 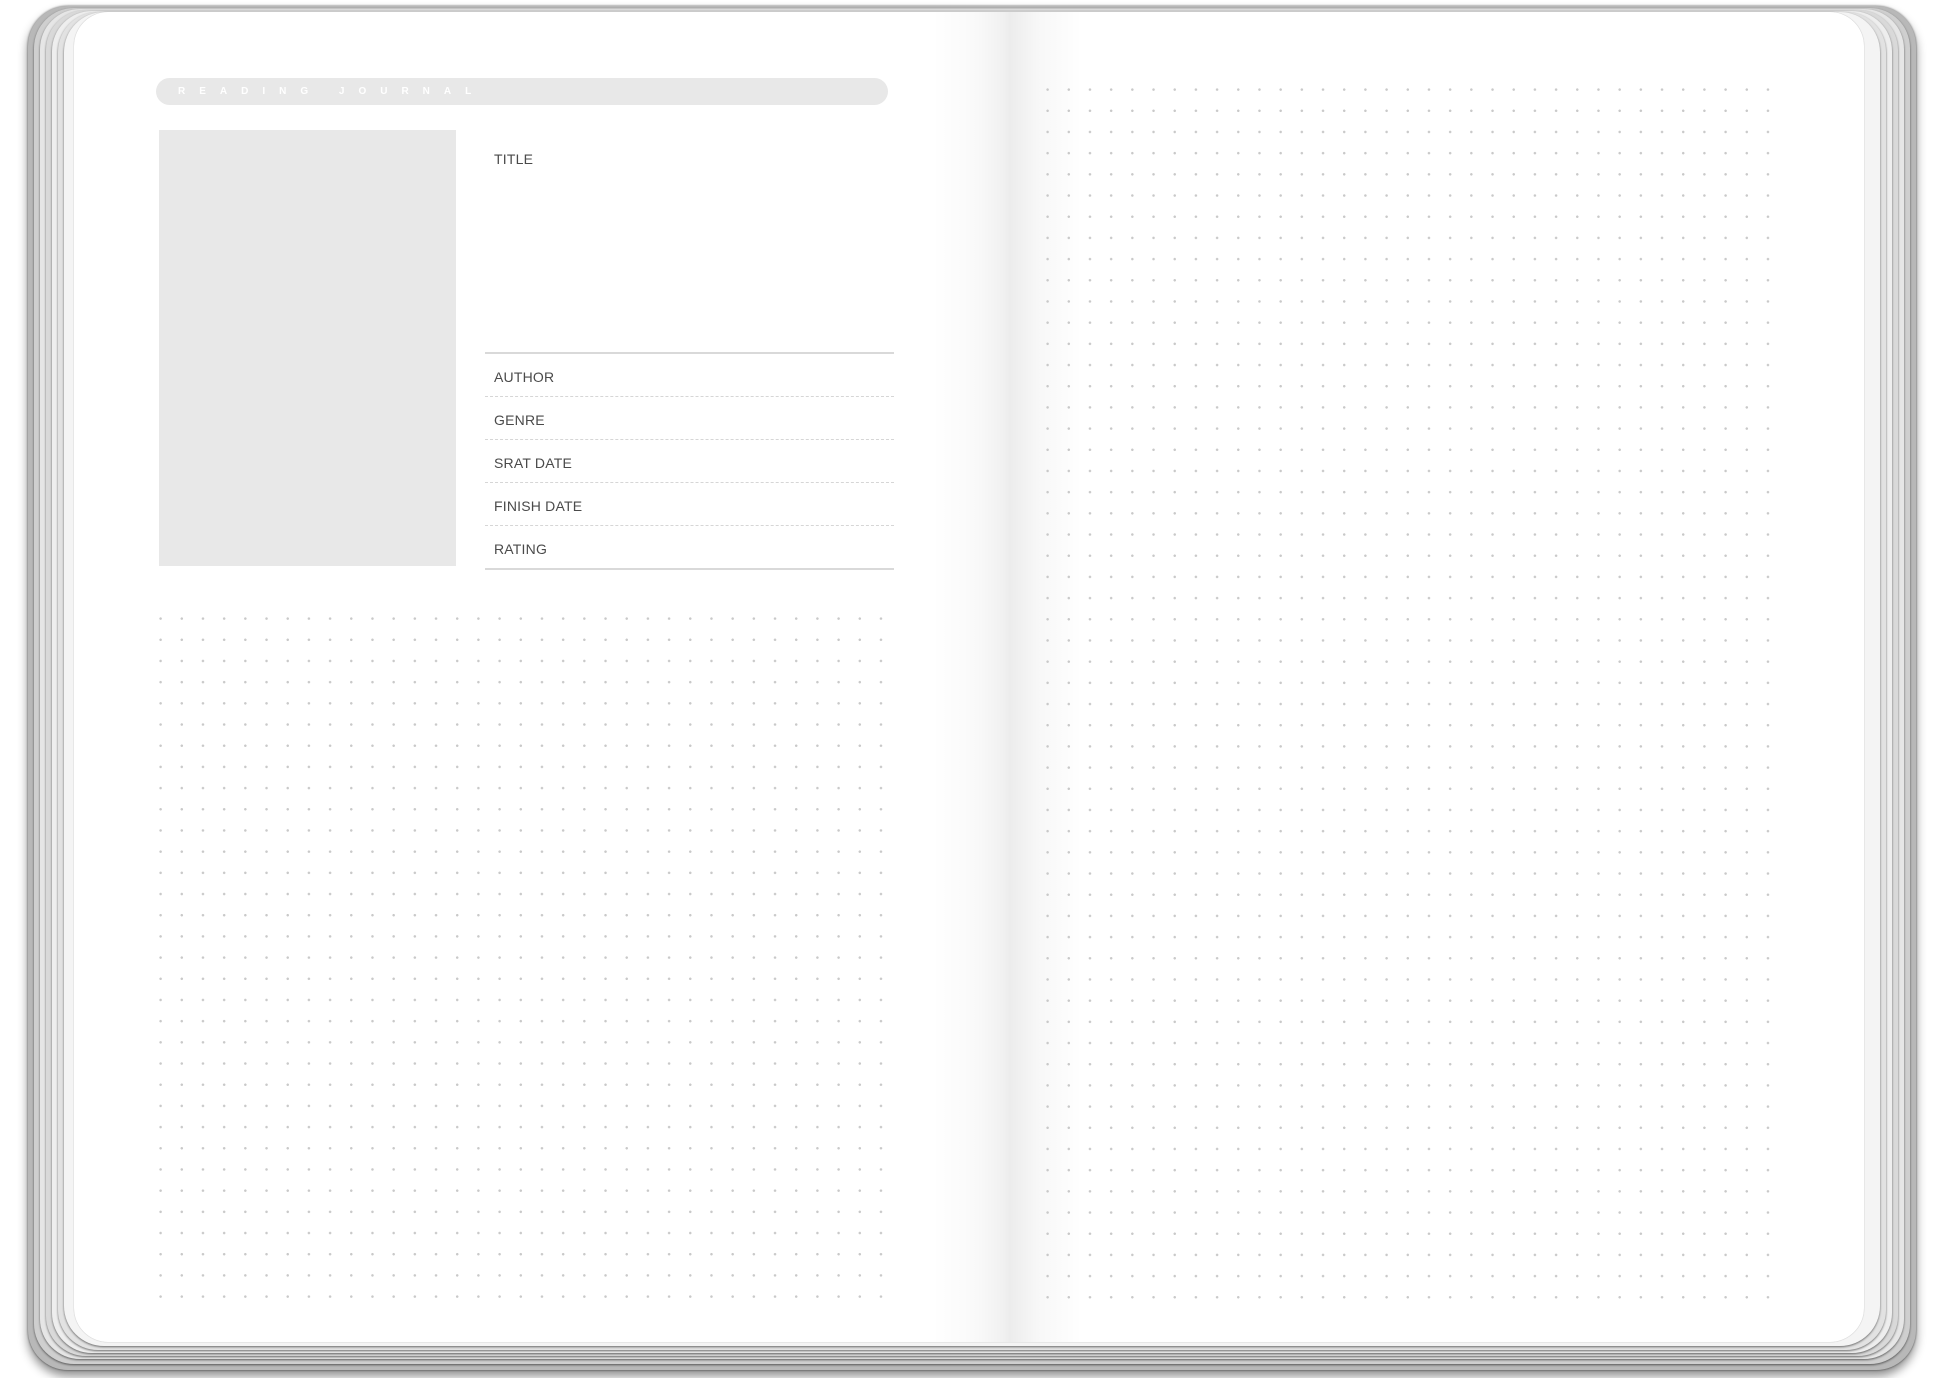 What do you see at coordinates (689, 504) in the screenshot?
I see `finish-date-field: FINISH DATE` at bounding box center [689, 504].